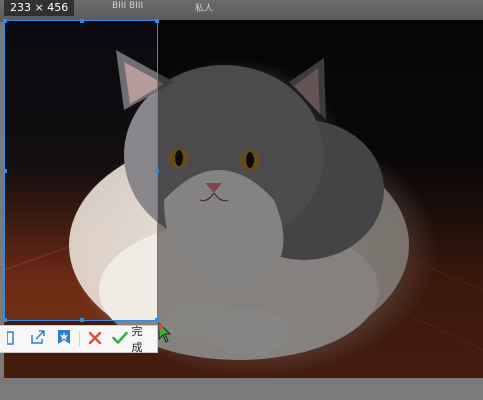 Image resolution: width=483 pixels, height=400 pixels. Describe the element at coordinates (157, 171) in the screenshot. I see `resize-handle-e` at that location.